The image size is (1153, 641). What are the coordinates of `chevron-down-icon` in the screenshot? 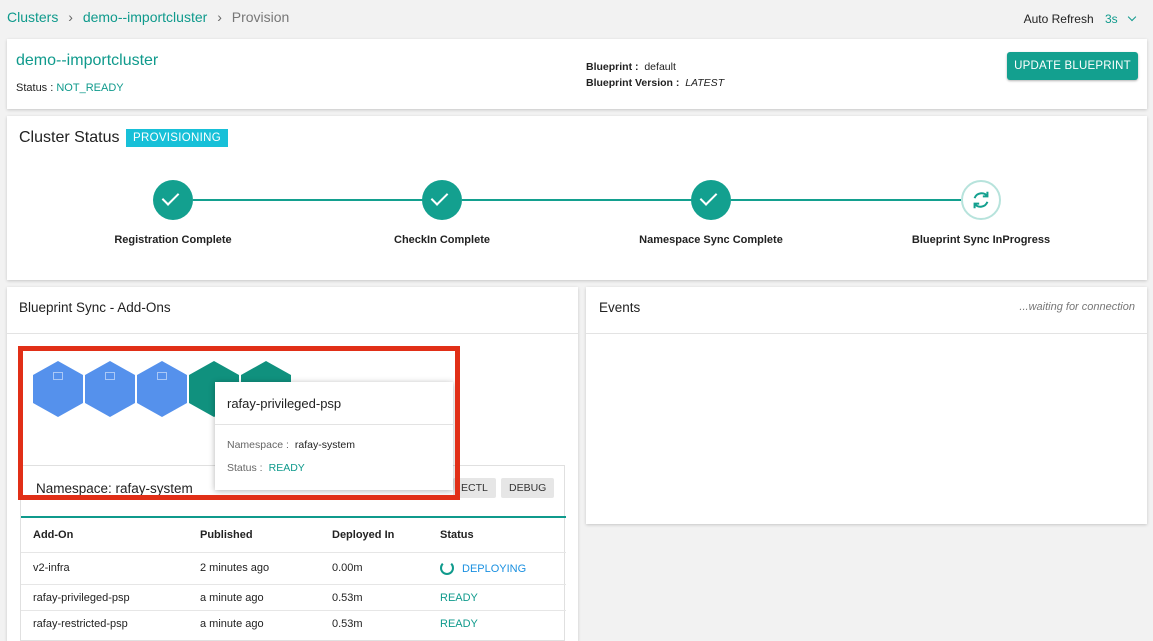 It's located at (1132, 17).